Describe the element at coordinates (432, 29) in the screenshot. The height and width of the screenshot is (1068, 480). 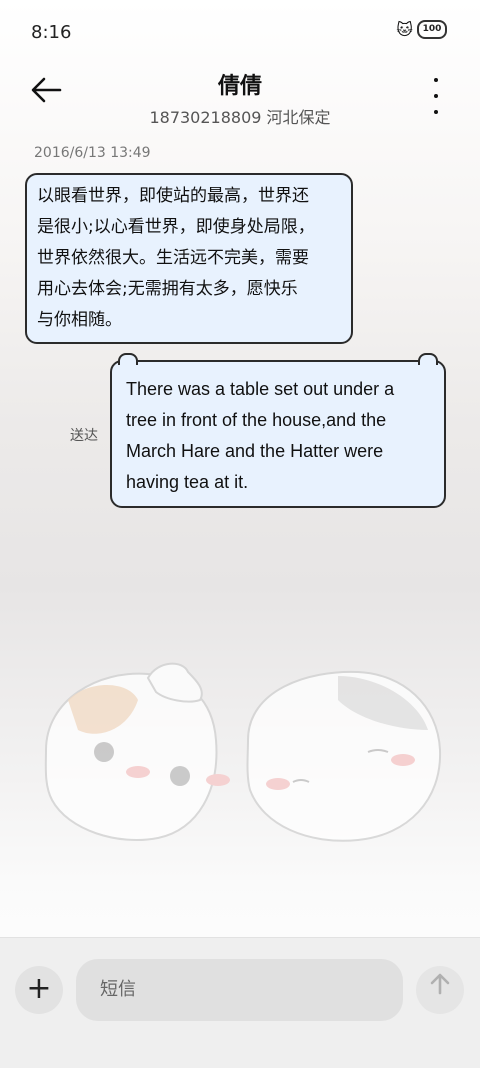
I see `battery-icon: 100` at that location.